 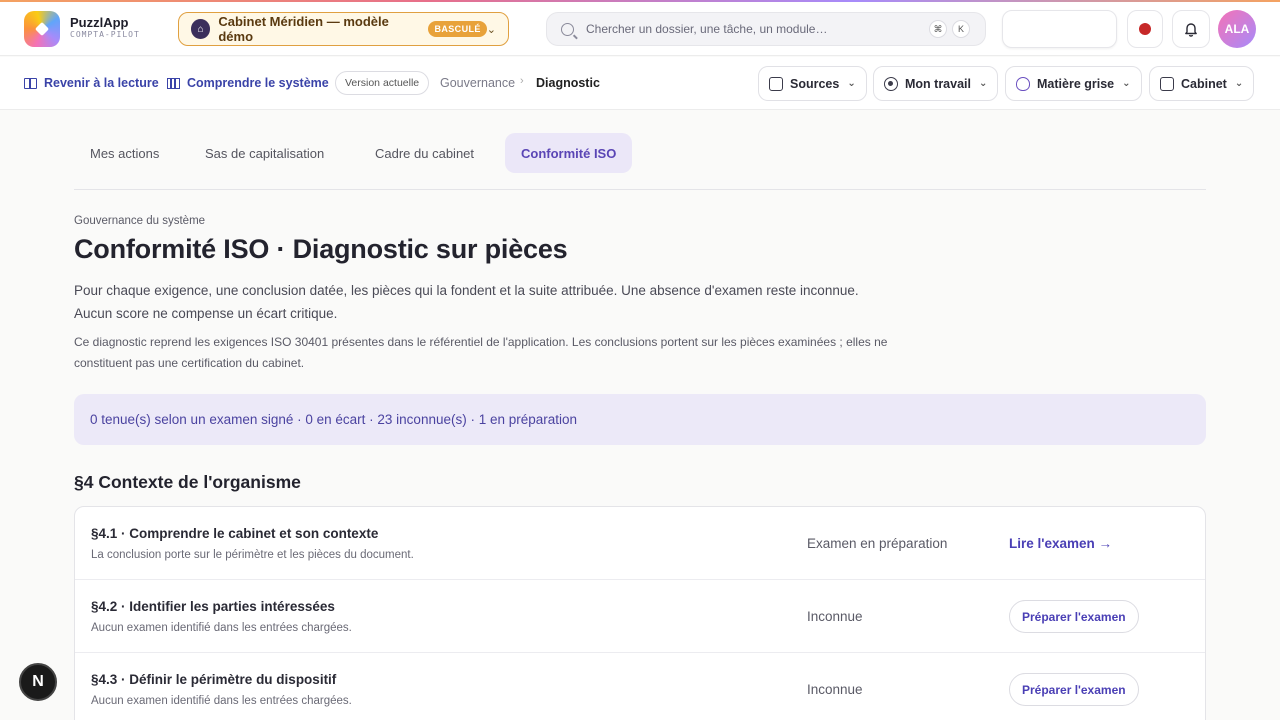 What do you see at coordinates (569, 153) in the screenshot?
I see `tab-iso-compliance: Conformité ISO` at bounding box center [569, 153].